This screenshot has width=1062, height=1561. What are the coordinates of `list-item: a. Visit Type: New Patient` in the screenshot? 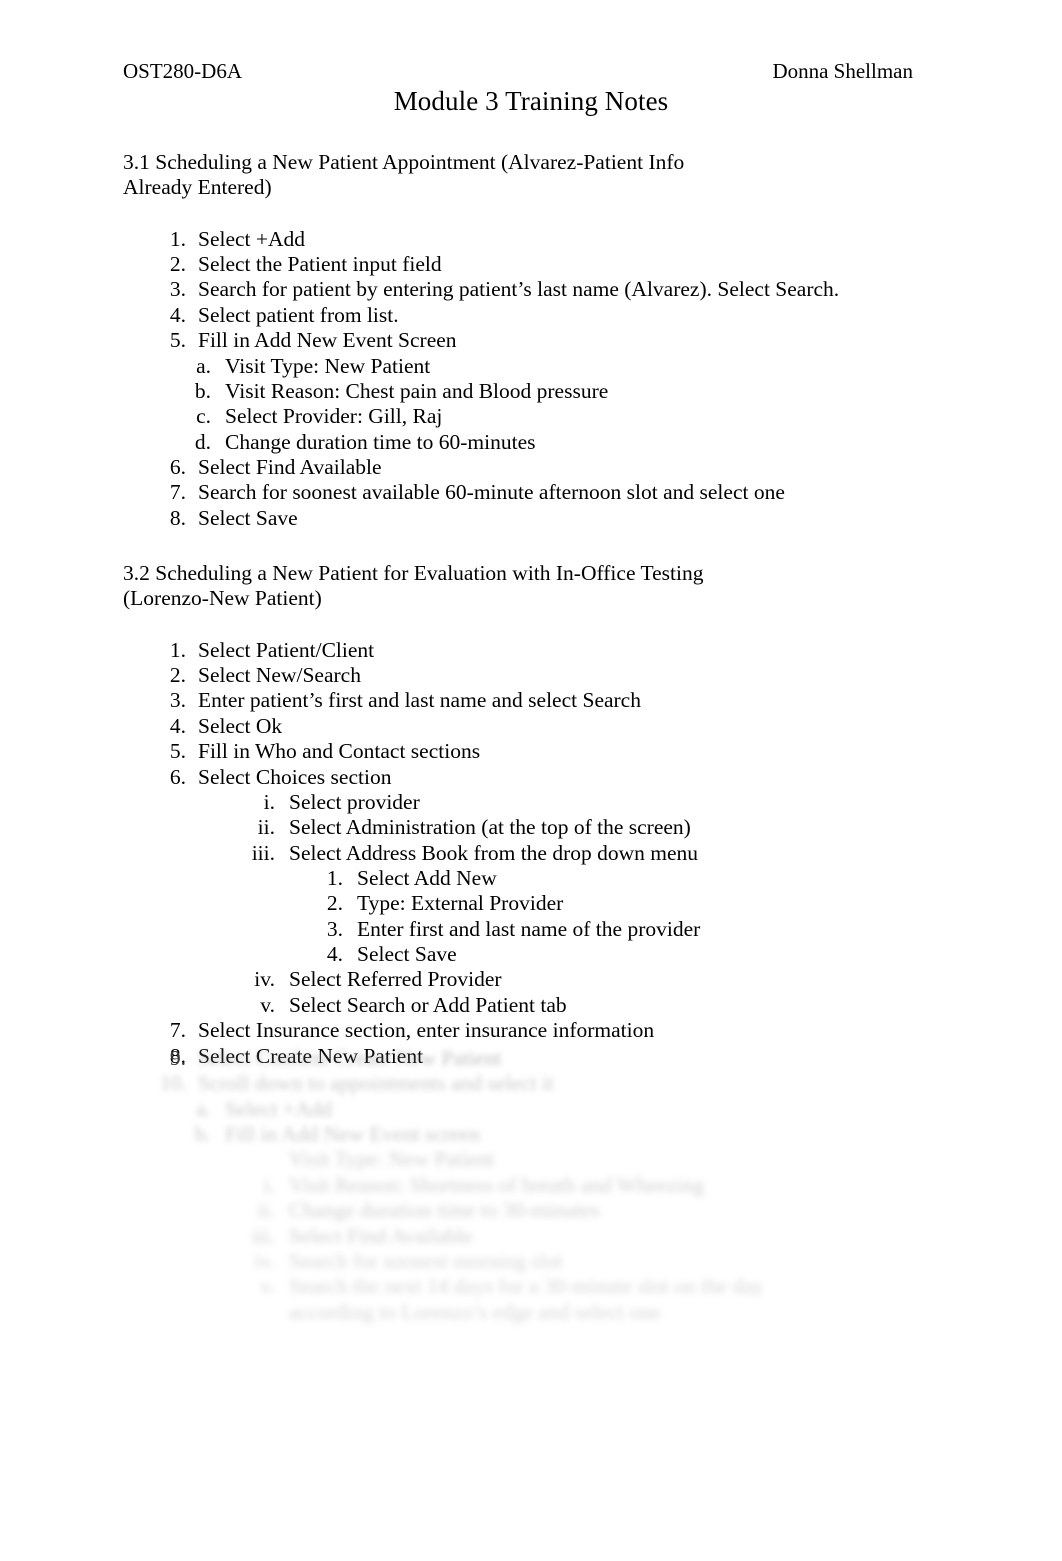 It's located at (533, 366).